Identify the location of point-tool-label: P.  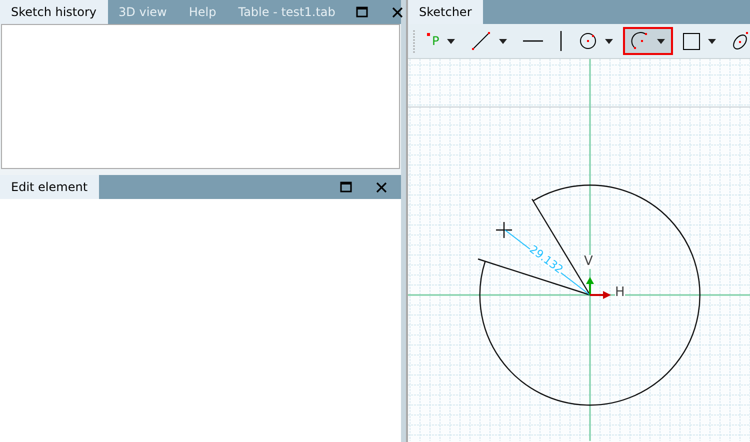
(435, 41).